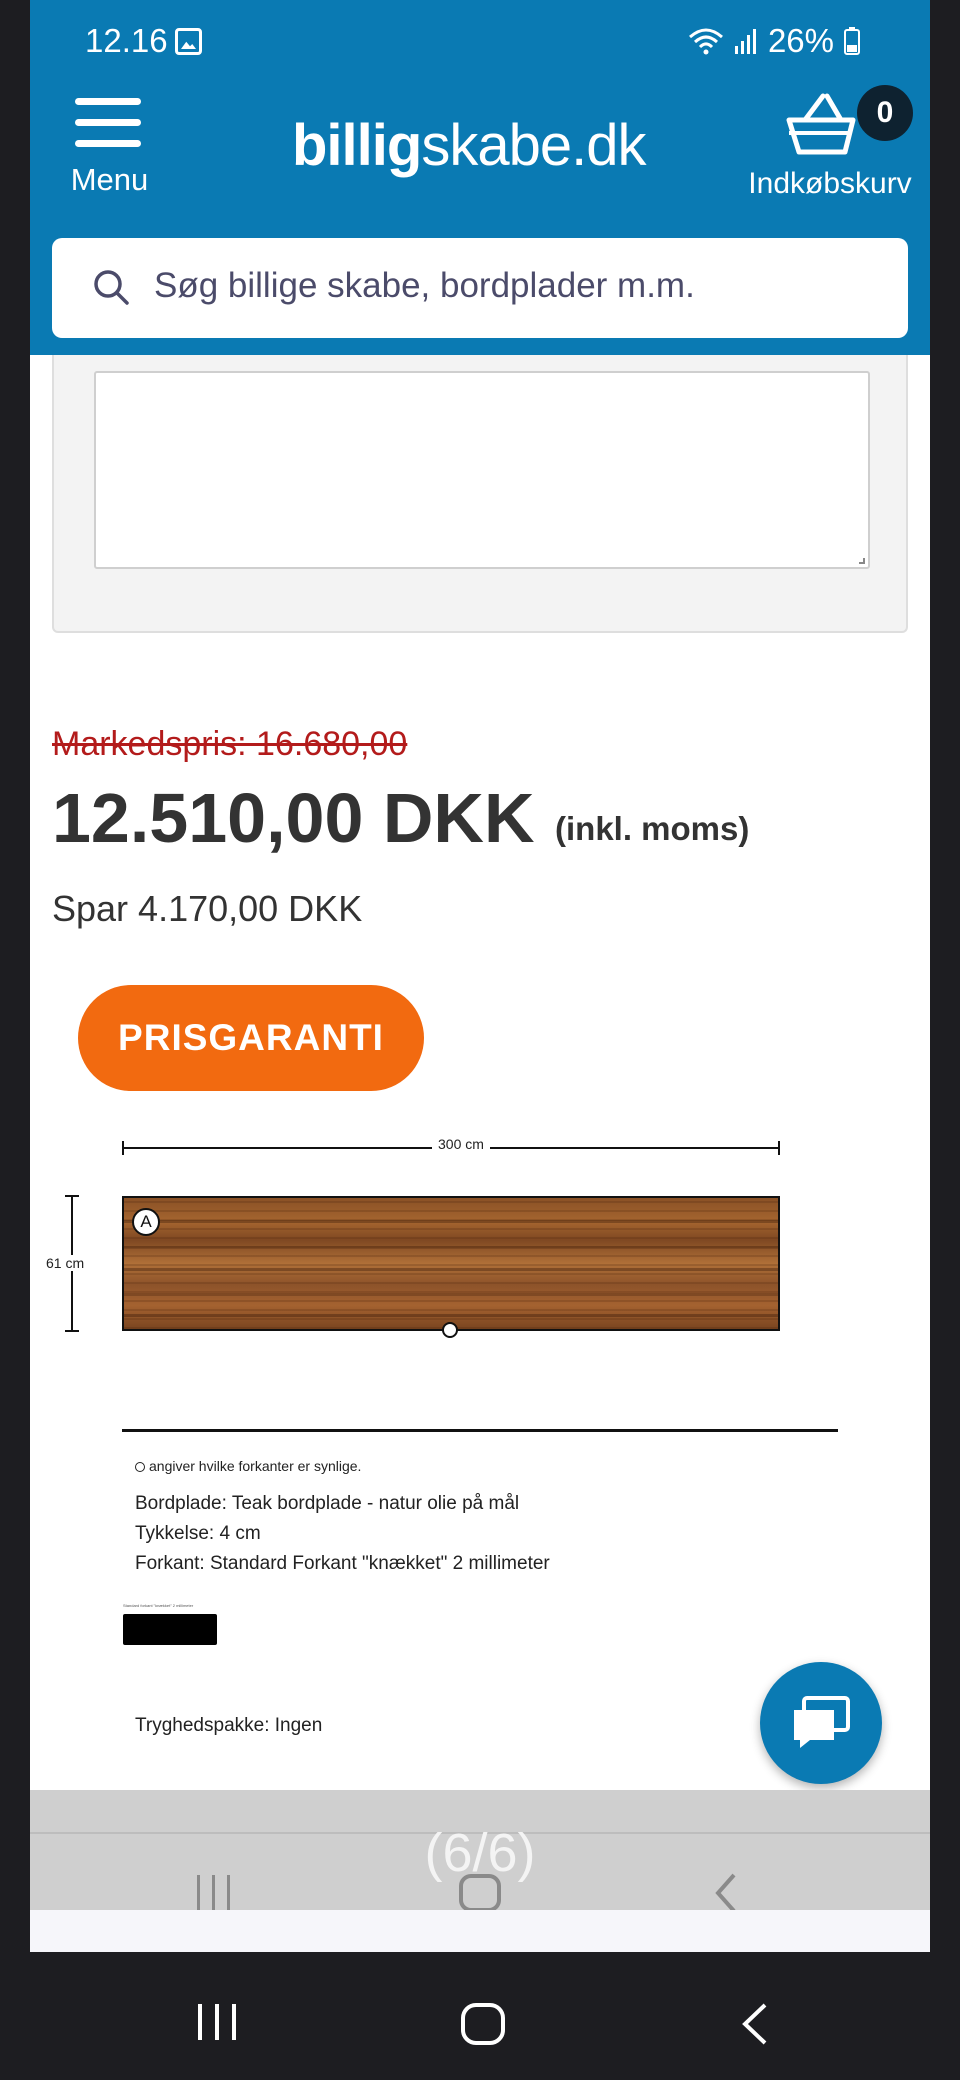 The height and width of the screenshot is (2080, 960). Describe the element at coordinates (229, 1725) in the screenshot. I see `safety-package: Tryghedspakke: Ingen` at that location.